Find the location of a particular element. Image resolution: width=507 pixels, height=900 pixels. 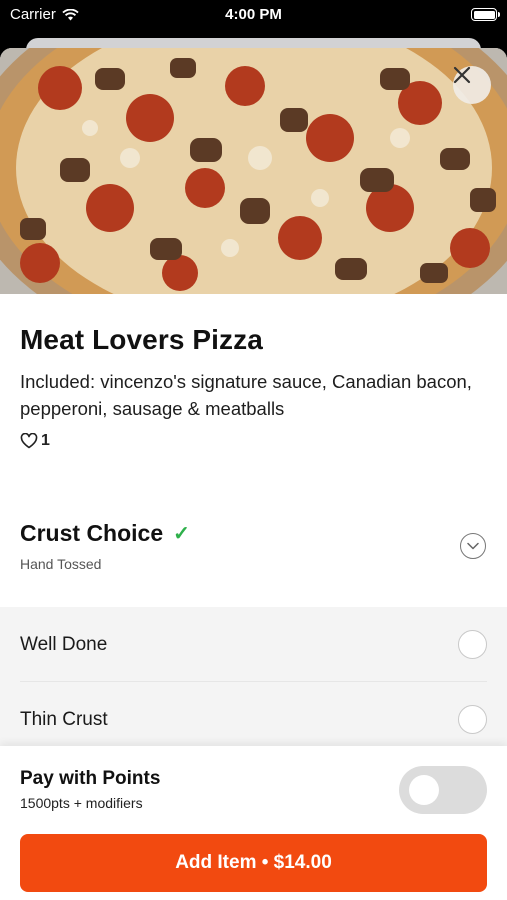

crust-option-well-done: Well Done is located at coordinates (253, 644).